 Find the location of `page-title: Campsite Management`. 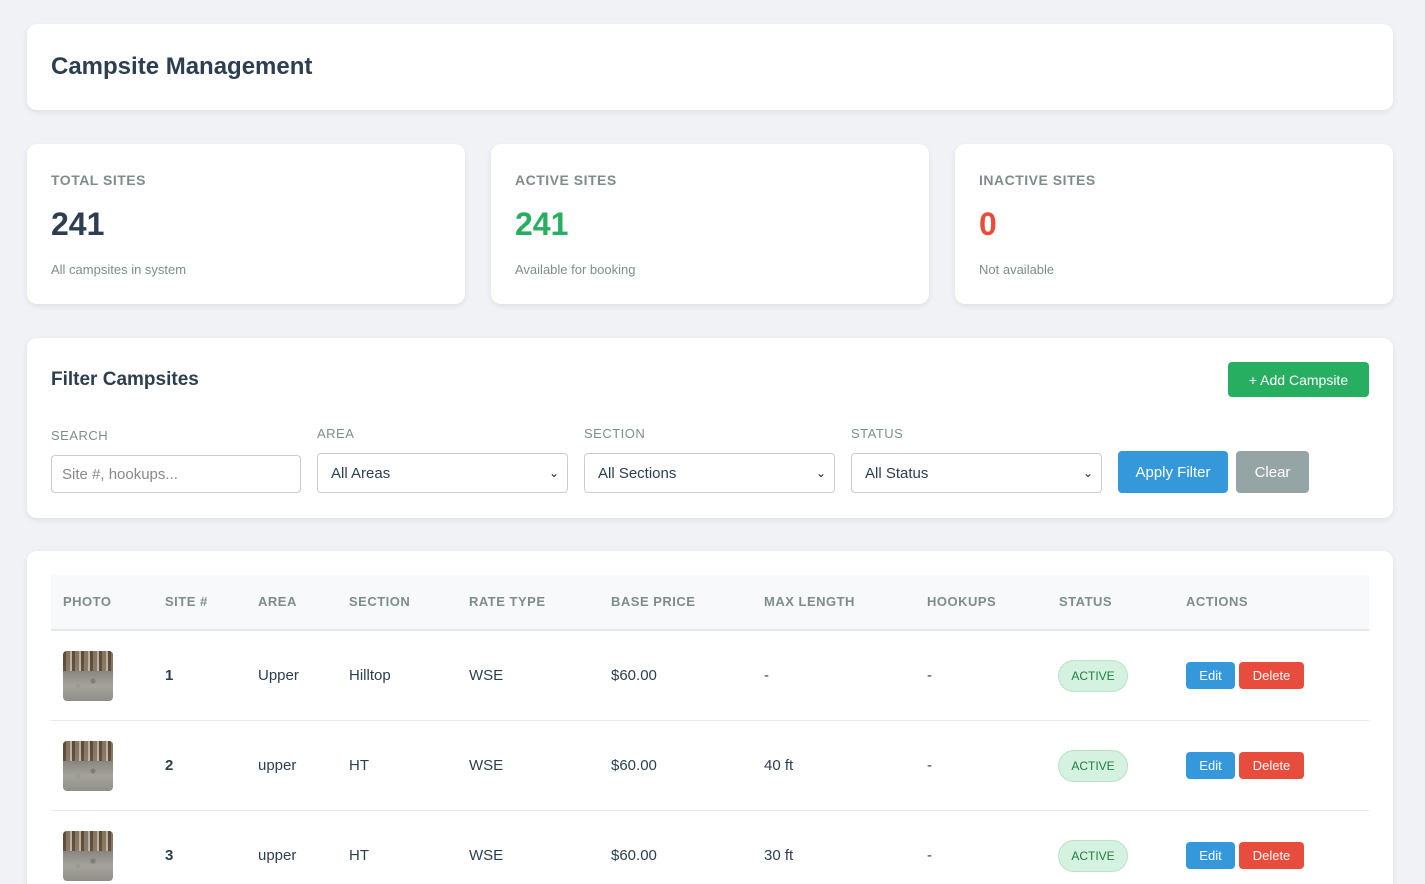

page-title: Campsite Management is located at coordinates (182, 66).